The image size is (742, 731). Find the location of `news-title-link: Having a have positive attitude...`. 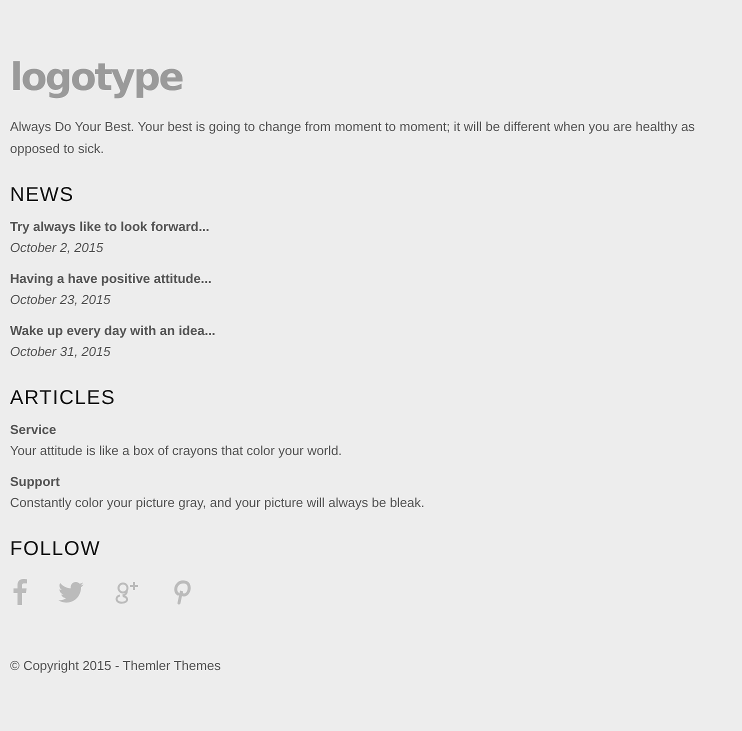

news-title-link: Having a have positive attitude... is located at coordinates (111, 279).